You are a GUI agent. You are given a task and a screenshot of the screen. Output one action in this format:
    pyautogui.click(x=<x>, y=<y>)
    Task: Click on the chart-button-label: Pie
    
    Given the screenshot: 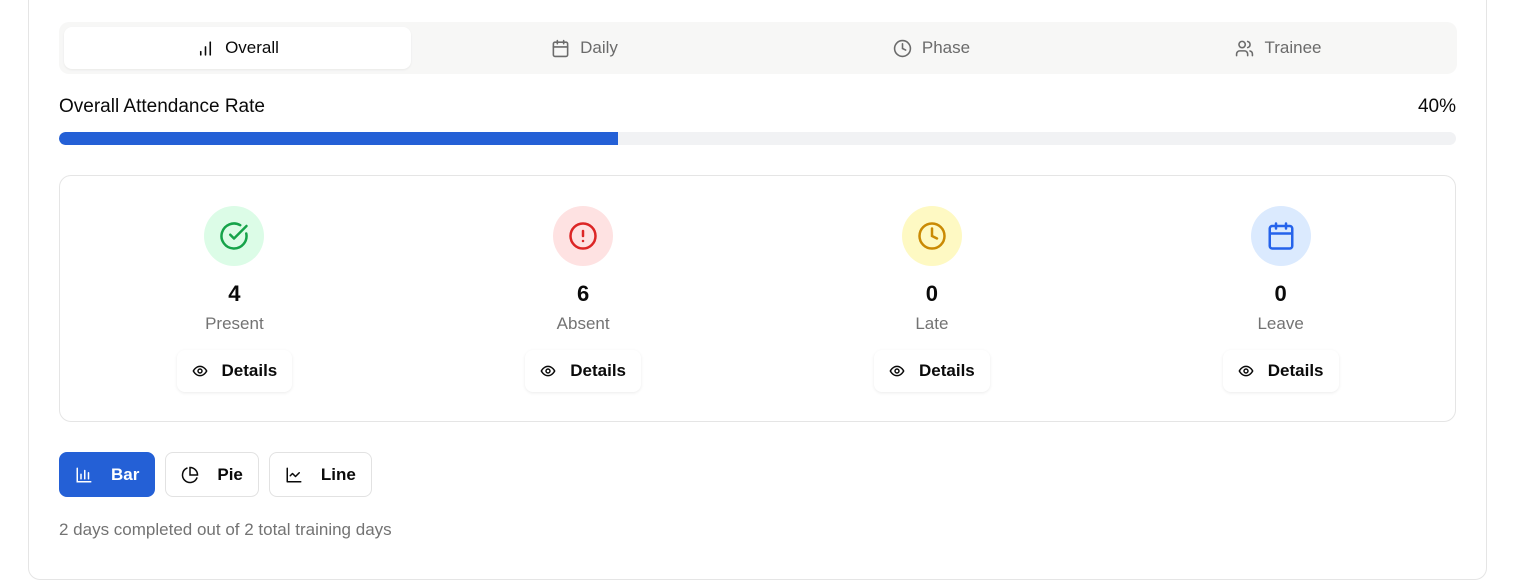 What is the action you would take?
    pyautogui.click(x=230, y=474)
    